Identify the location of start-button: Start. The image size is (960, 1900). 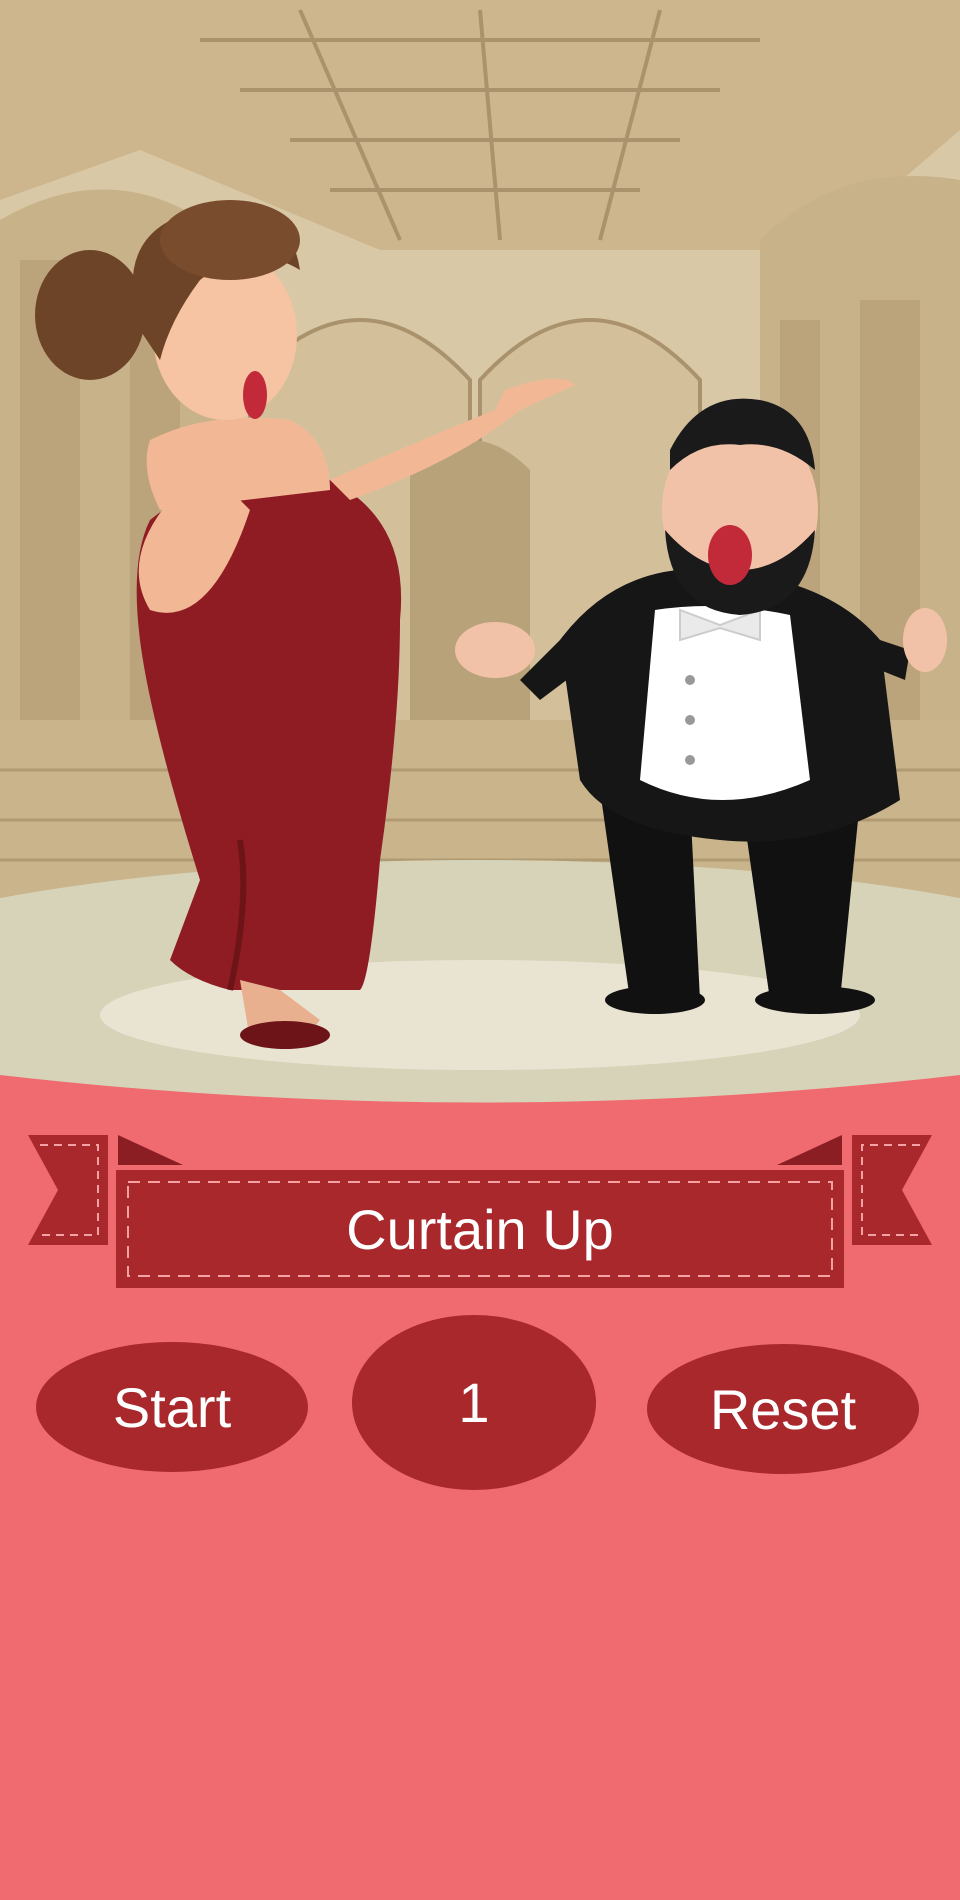
(172, 1407).